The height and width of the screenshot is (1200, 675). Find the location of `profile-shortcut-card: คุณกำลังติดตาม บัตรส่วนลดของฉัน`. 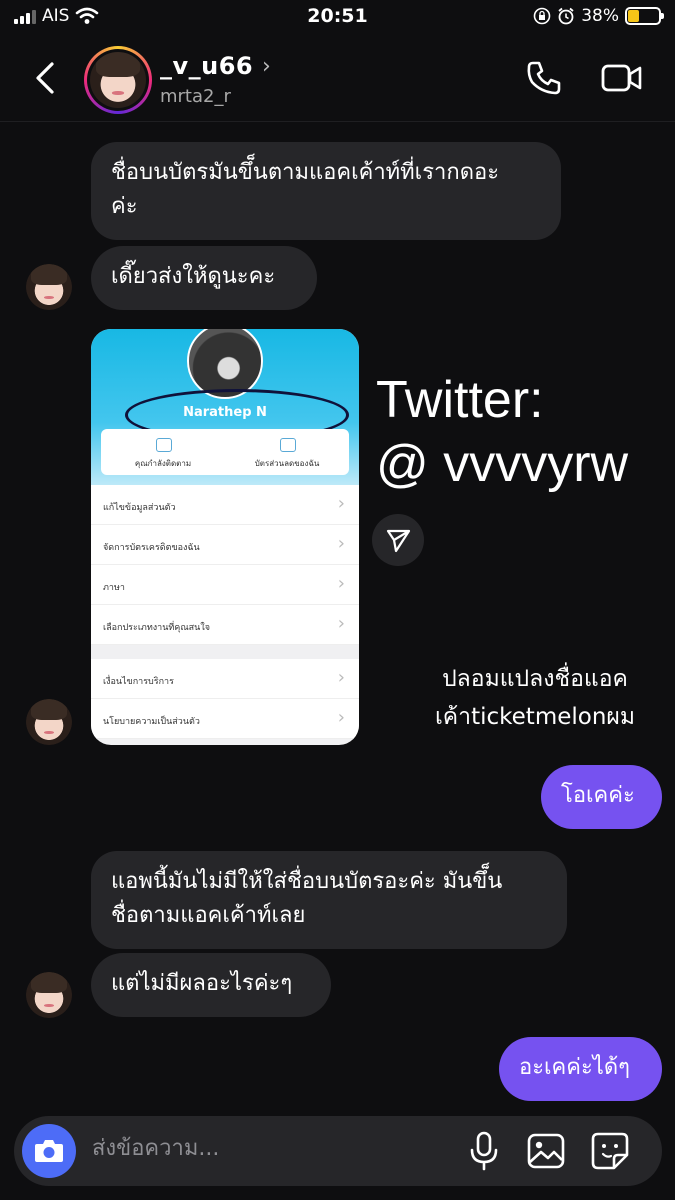

profile-shortcut-card: คุณกำลังติดตาม บัตรส่วนลดของฉัน is located at coordinates (225, 452).